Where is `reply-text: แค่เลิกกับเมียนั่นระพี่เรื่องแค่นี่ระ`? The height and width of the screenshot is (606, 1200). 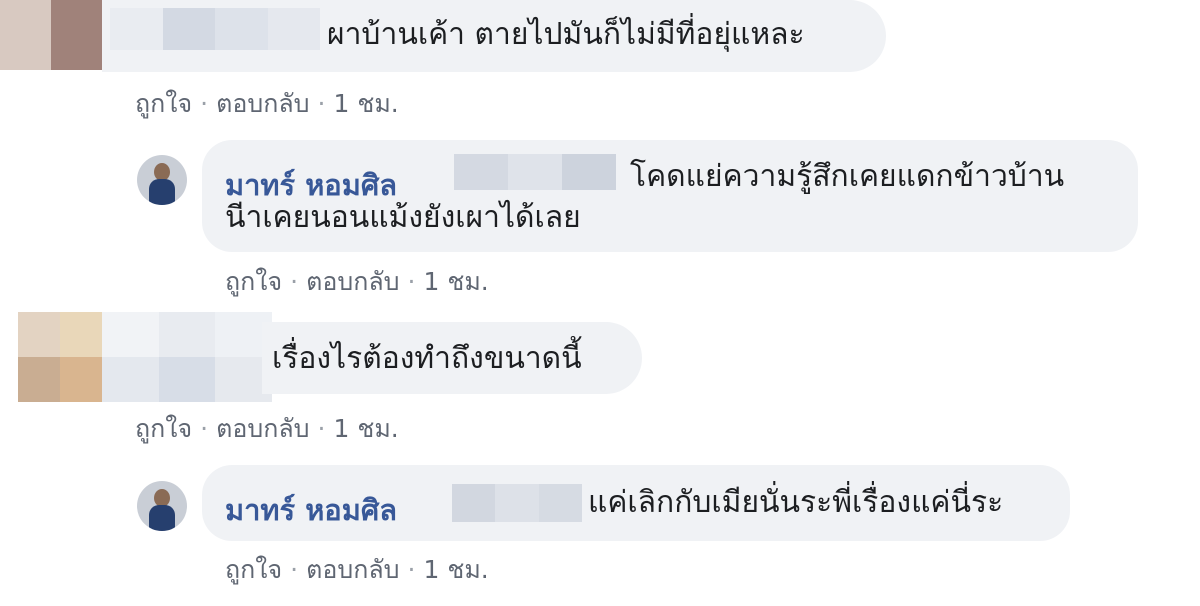
reply-text: แค่เลิกกับเมียนั่นระพี่เรื่องแค่นี่ระ is located at coordinates (796, 502).